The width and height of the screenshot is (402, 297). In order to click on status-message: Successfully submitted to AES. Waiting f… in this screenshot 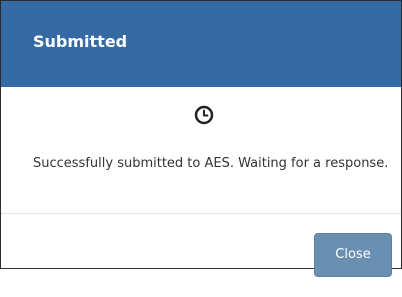, I will do `click(211, 163)`.